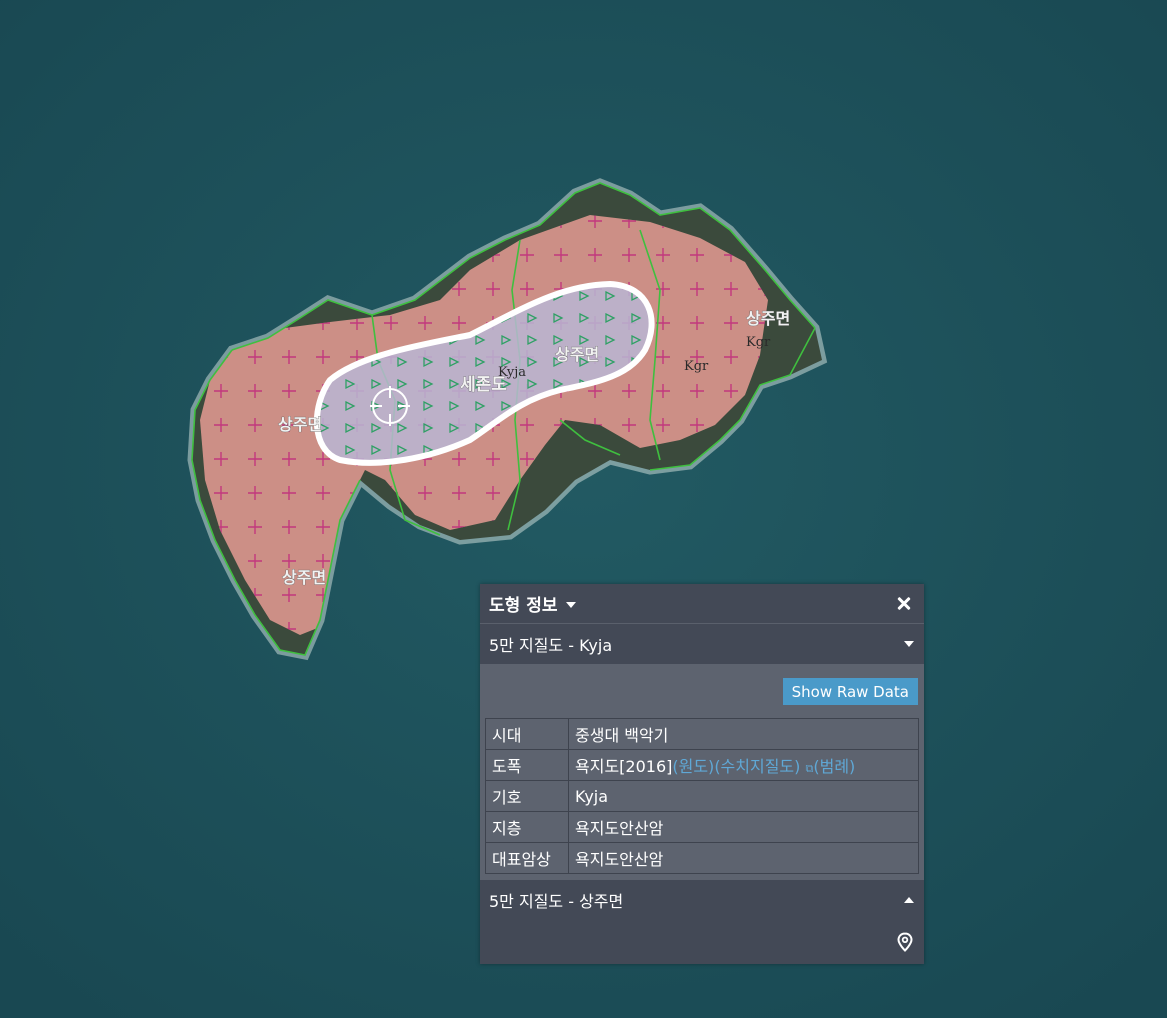  I want to click on label-sangjumyeon-2: 상주면, so click(304, 577).